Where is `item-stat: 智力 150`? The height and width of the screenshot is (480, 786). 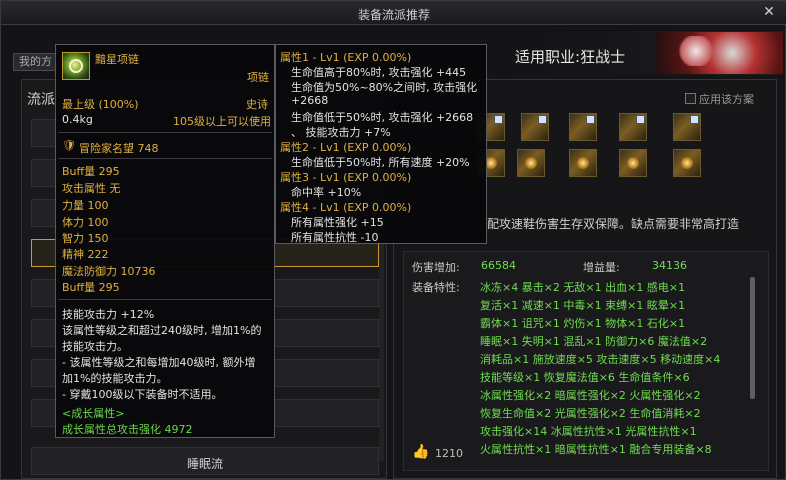
item-stat: 智力 150 is located at coordinates (85, 238).